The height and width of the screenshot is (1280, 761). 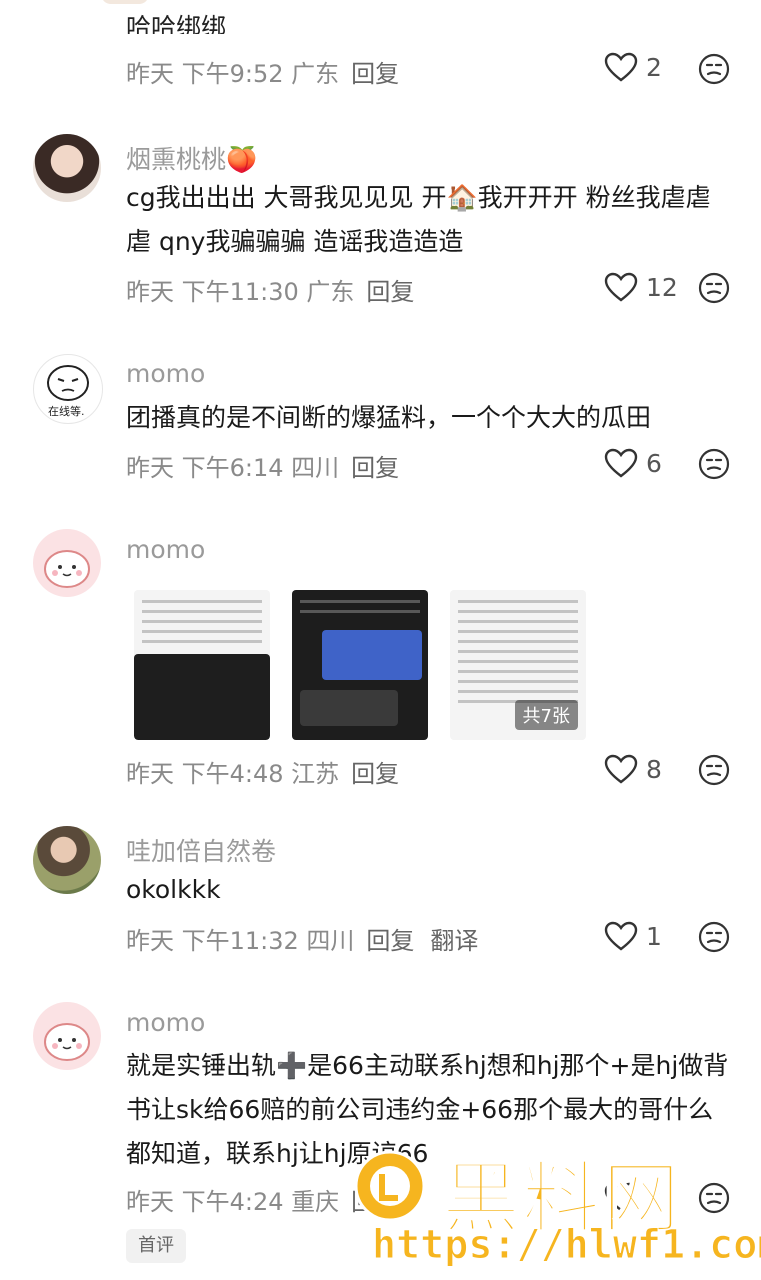 What do you see at coordinates (233, 74) in the screenshot?
I see `comment-time-location: 昨天 下午9:52 广东` at bounding box center [233, 74].